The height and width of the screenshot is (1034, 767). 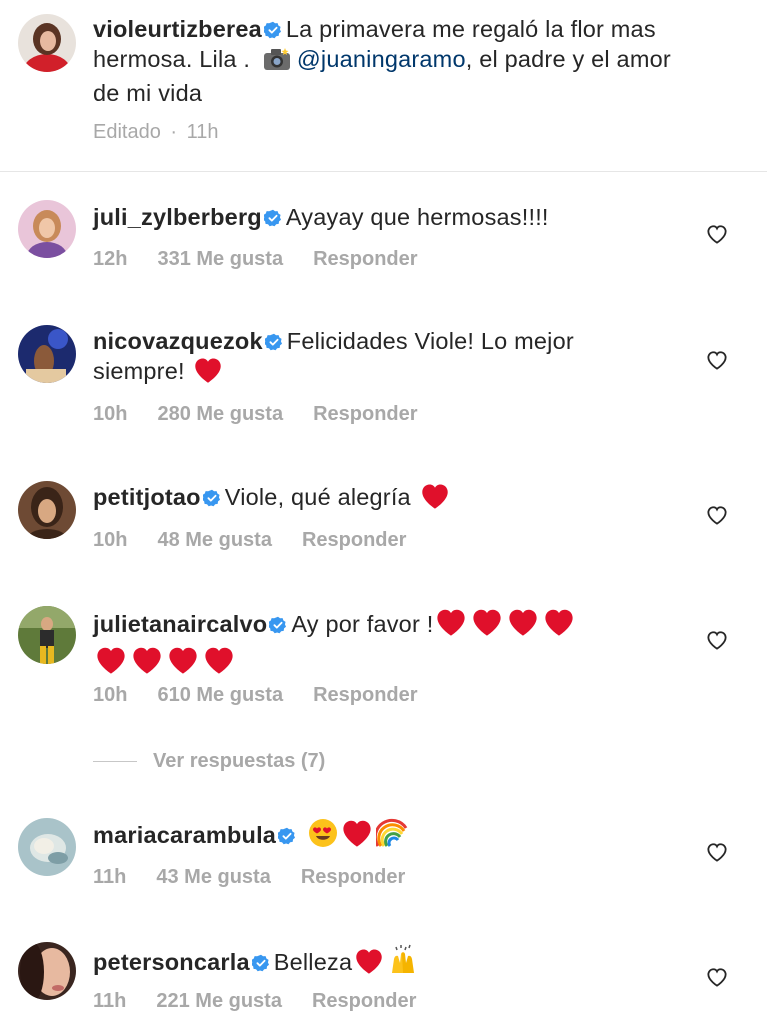 I want to click on comment-text: julietanaircalvo Ay por favor !, so click(x=393, y=642).